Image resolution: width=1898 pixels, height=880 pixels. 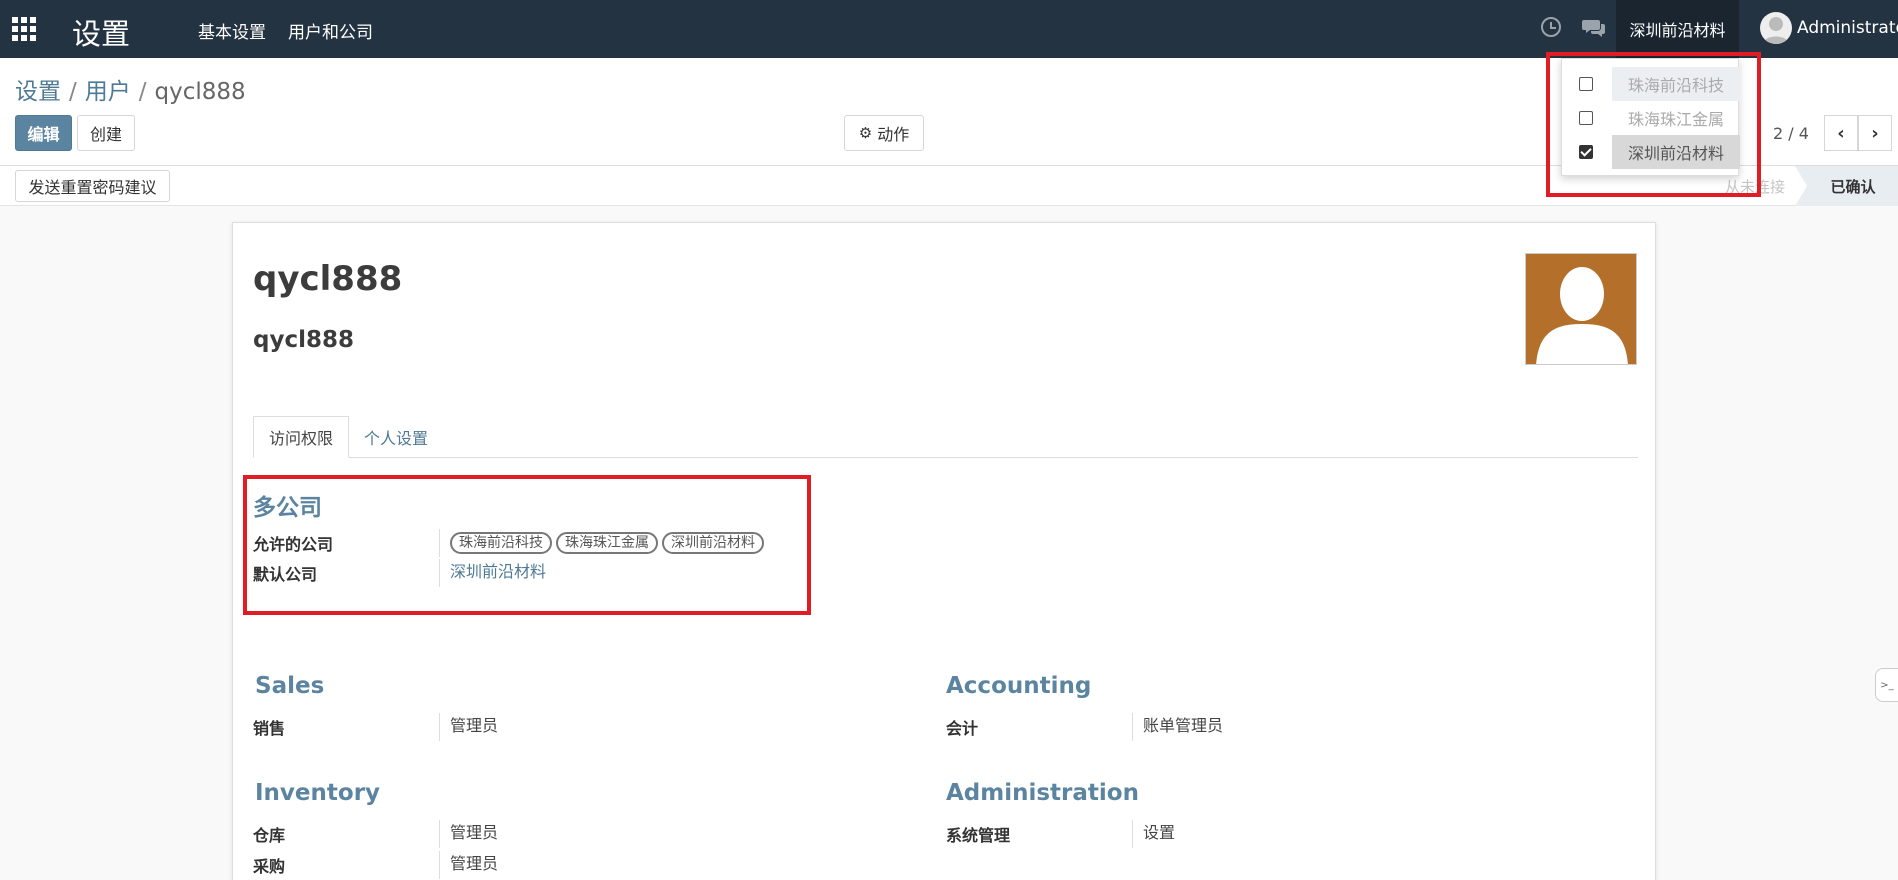 What do you see at coordinates (92, 186) in the screenshot?
I see `send-reset-password-button: 发送重置密码建议` at bounding box center [92, 186].